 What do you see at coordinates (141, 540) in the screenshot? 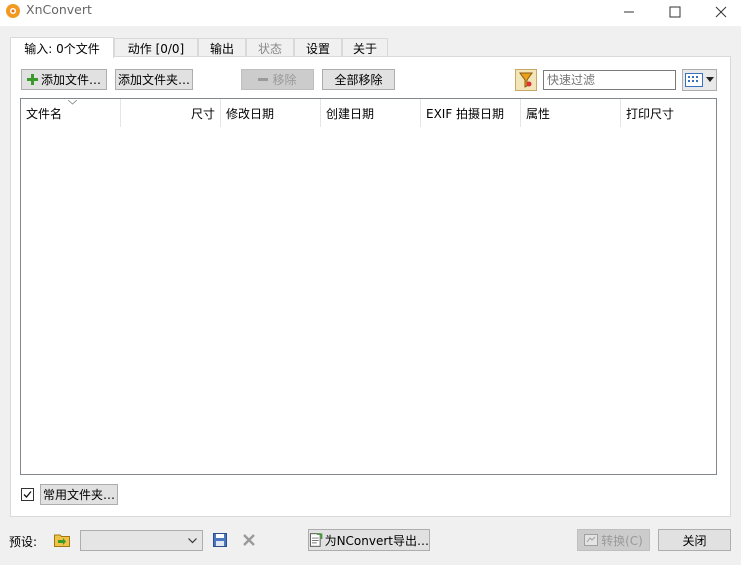
I see `preset-select` at bounding box center [141, 540].